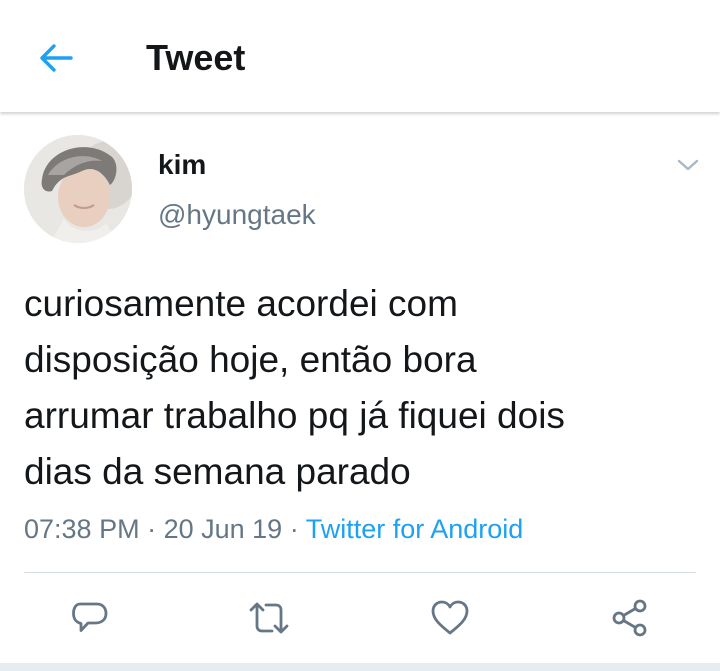 The width and height of the screenshot is (720, 671). I want to click on back-button, so click(56, 58).